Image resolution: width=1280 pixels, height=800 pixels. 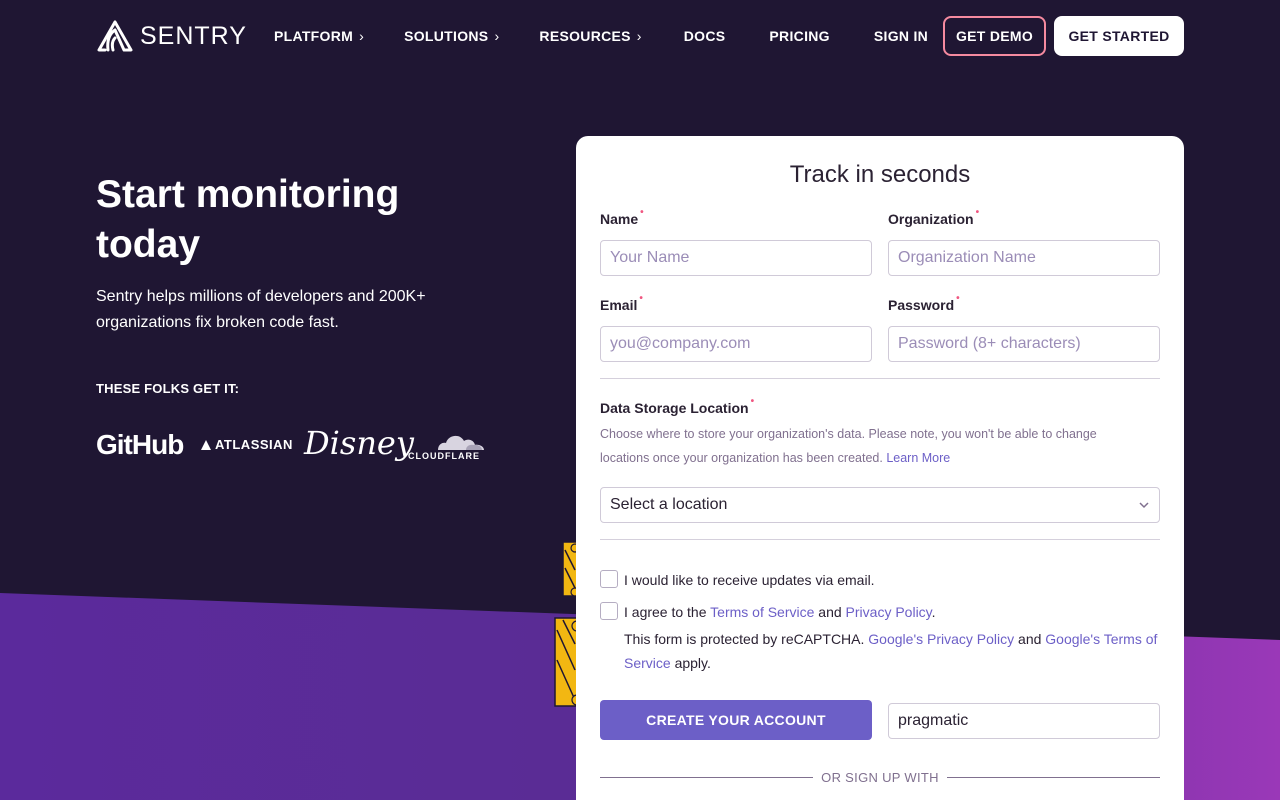 I want to click on nav-pricing: PRICING, so click(x=799, y=36).